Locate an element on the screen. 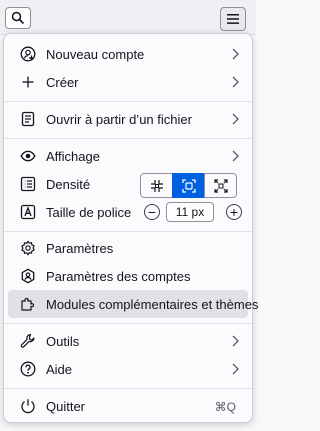 The image size is (320, 431). menu-item-settings: Paramètres is located at coordinates (128, 248).